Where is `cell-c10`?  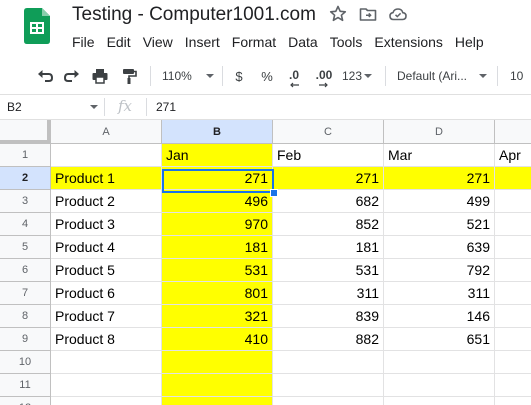
cell-c10 is located at coordinates (328, 362).